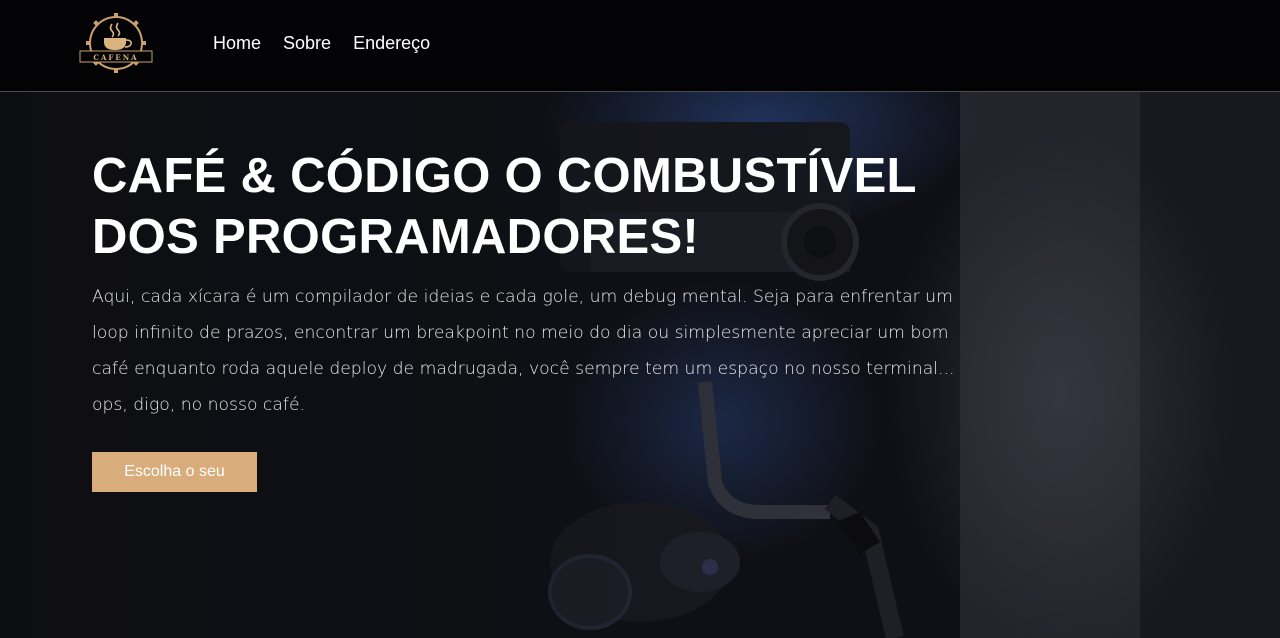  What do you see at coordinates (116, 57) in the screenshot?
I see `logo-text: CAFENA` at bounding box center [116, 57].